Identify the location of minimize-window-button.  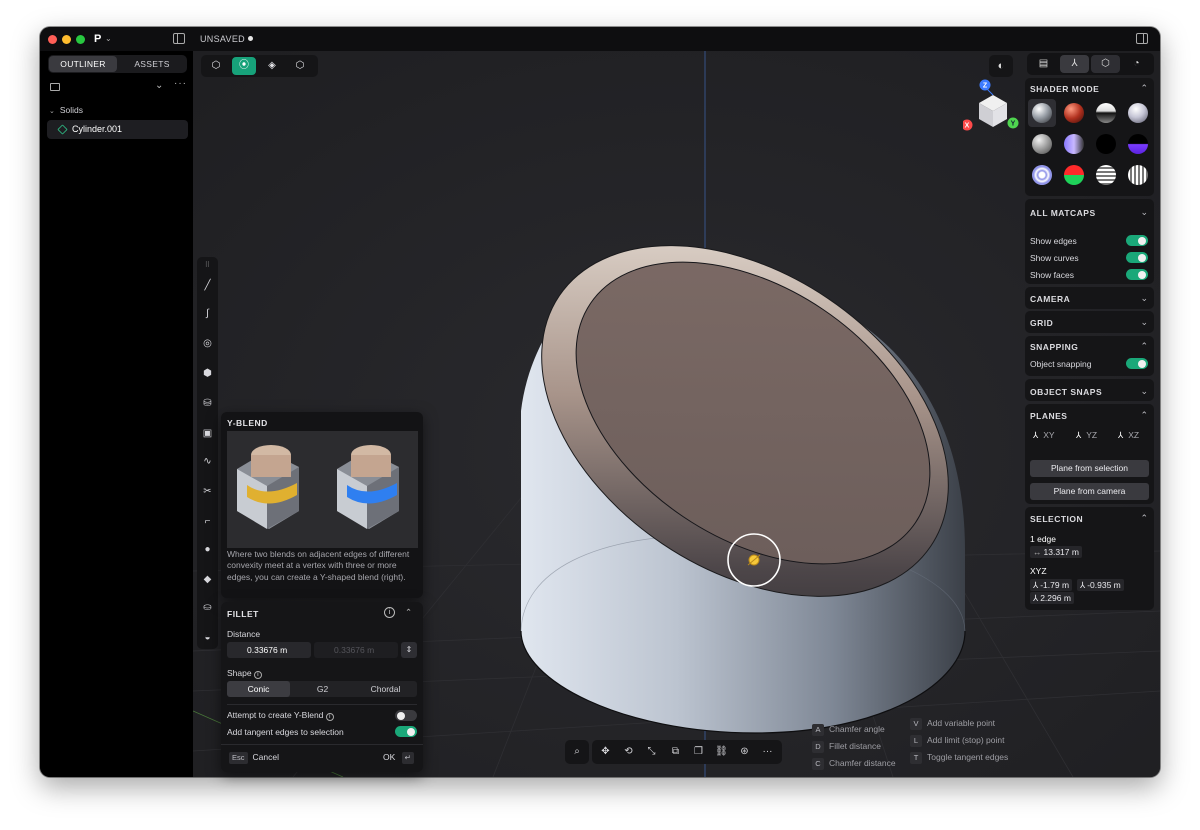
(66, 39).